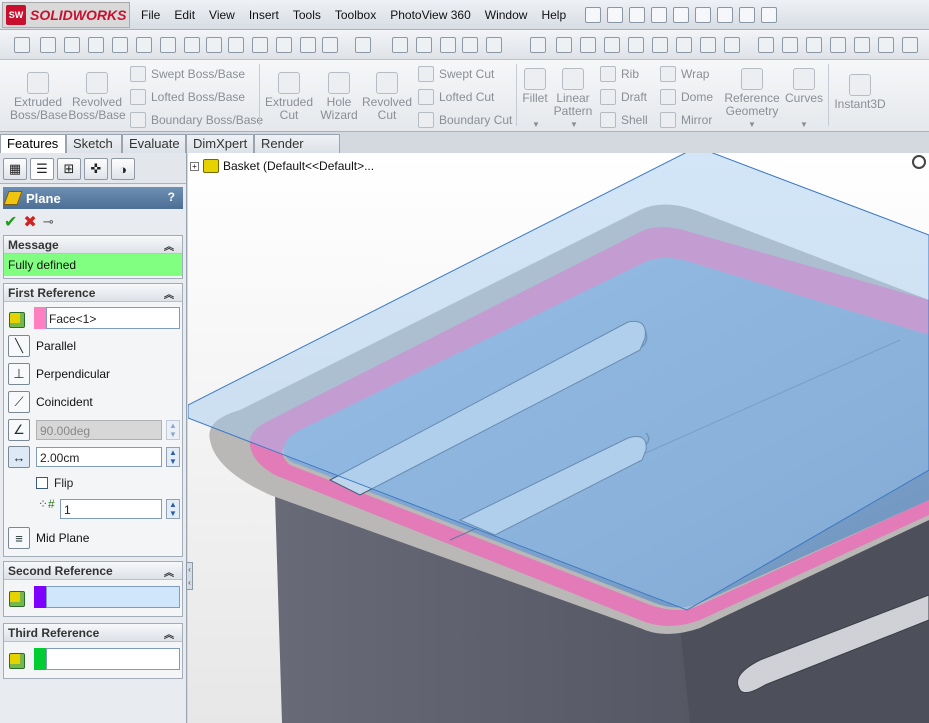  Describe the element at coordinates (22, 45) in the screenshot. I see `spell-check-icon` at that location.